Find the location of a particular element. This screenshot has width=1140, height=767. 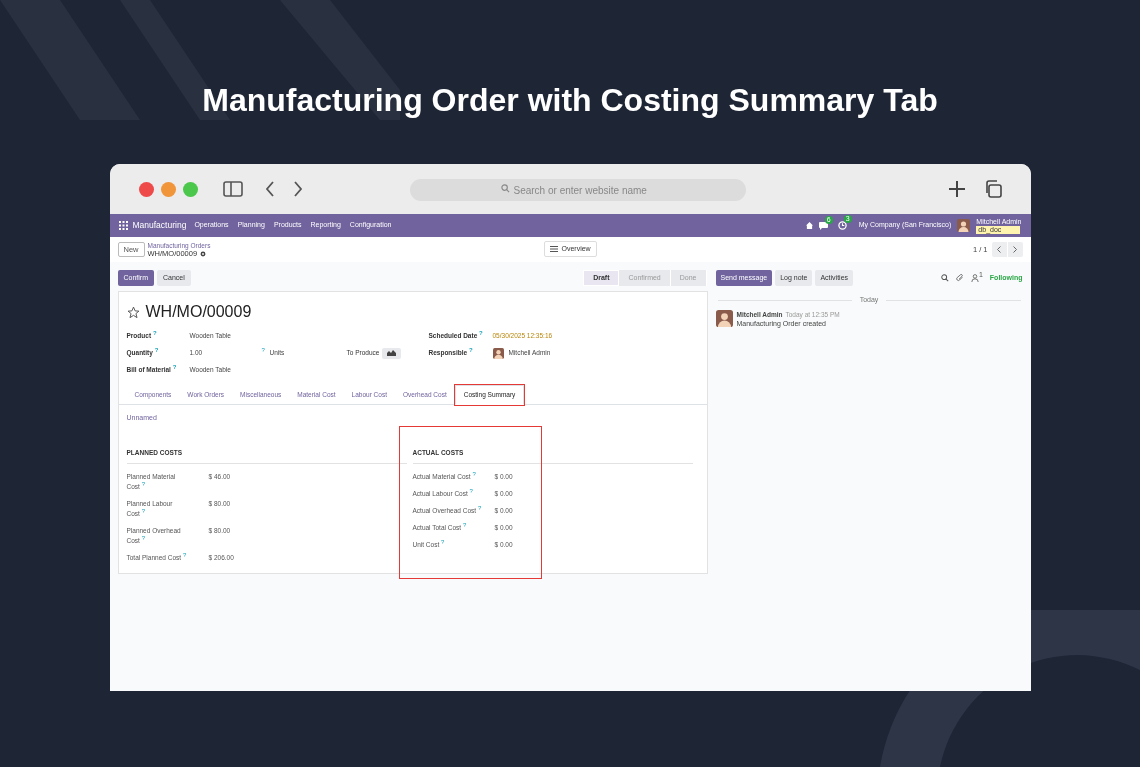

sidebar-icon is located at coordinates (232, 189).